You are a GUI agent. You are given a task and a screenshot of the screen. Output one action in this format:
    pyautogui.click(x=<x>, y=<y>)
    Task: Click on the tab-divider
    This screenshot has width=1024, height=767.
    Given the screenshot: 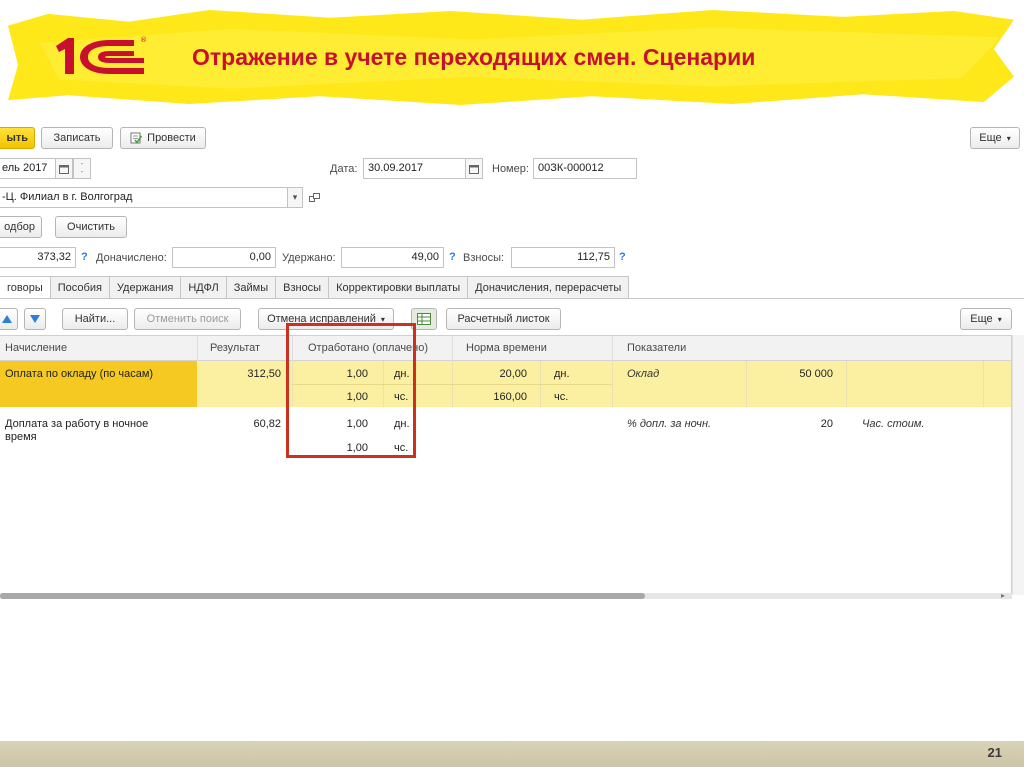 What is the action you would take?
    pyautogui.click(x=512, y=298)
    